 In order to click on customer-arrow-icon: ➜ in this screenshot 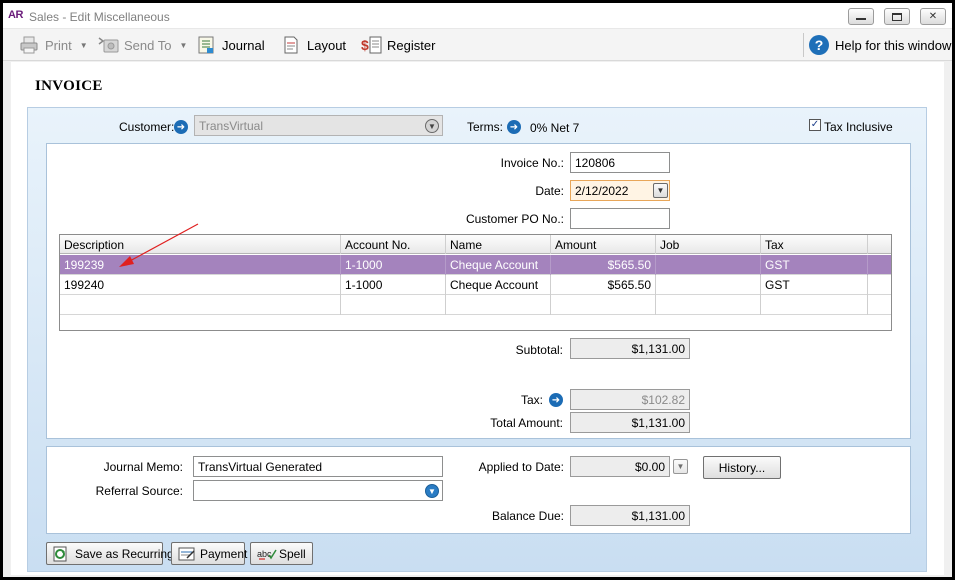, I will do `click(181, 127)`.